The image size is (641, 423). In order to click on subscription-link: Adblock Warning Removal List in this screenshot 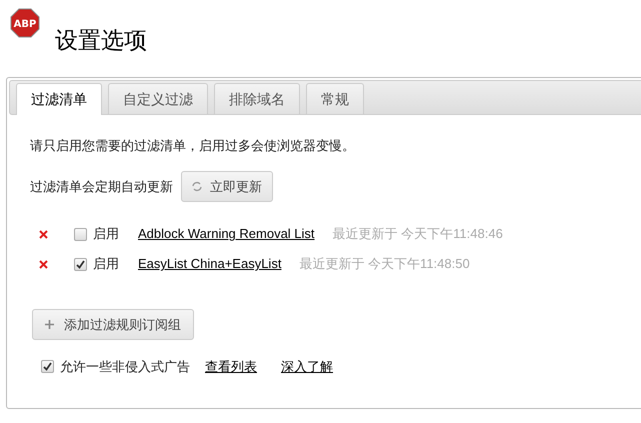, I will do `click(226, 234)`.